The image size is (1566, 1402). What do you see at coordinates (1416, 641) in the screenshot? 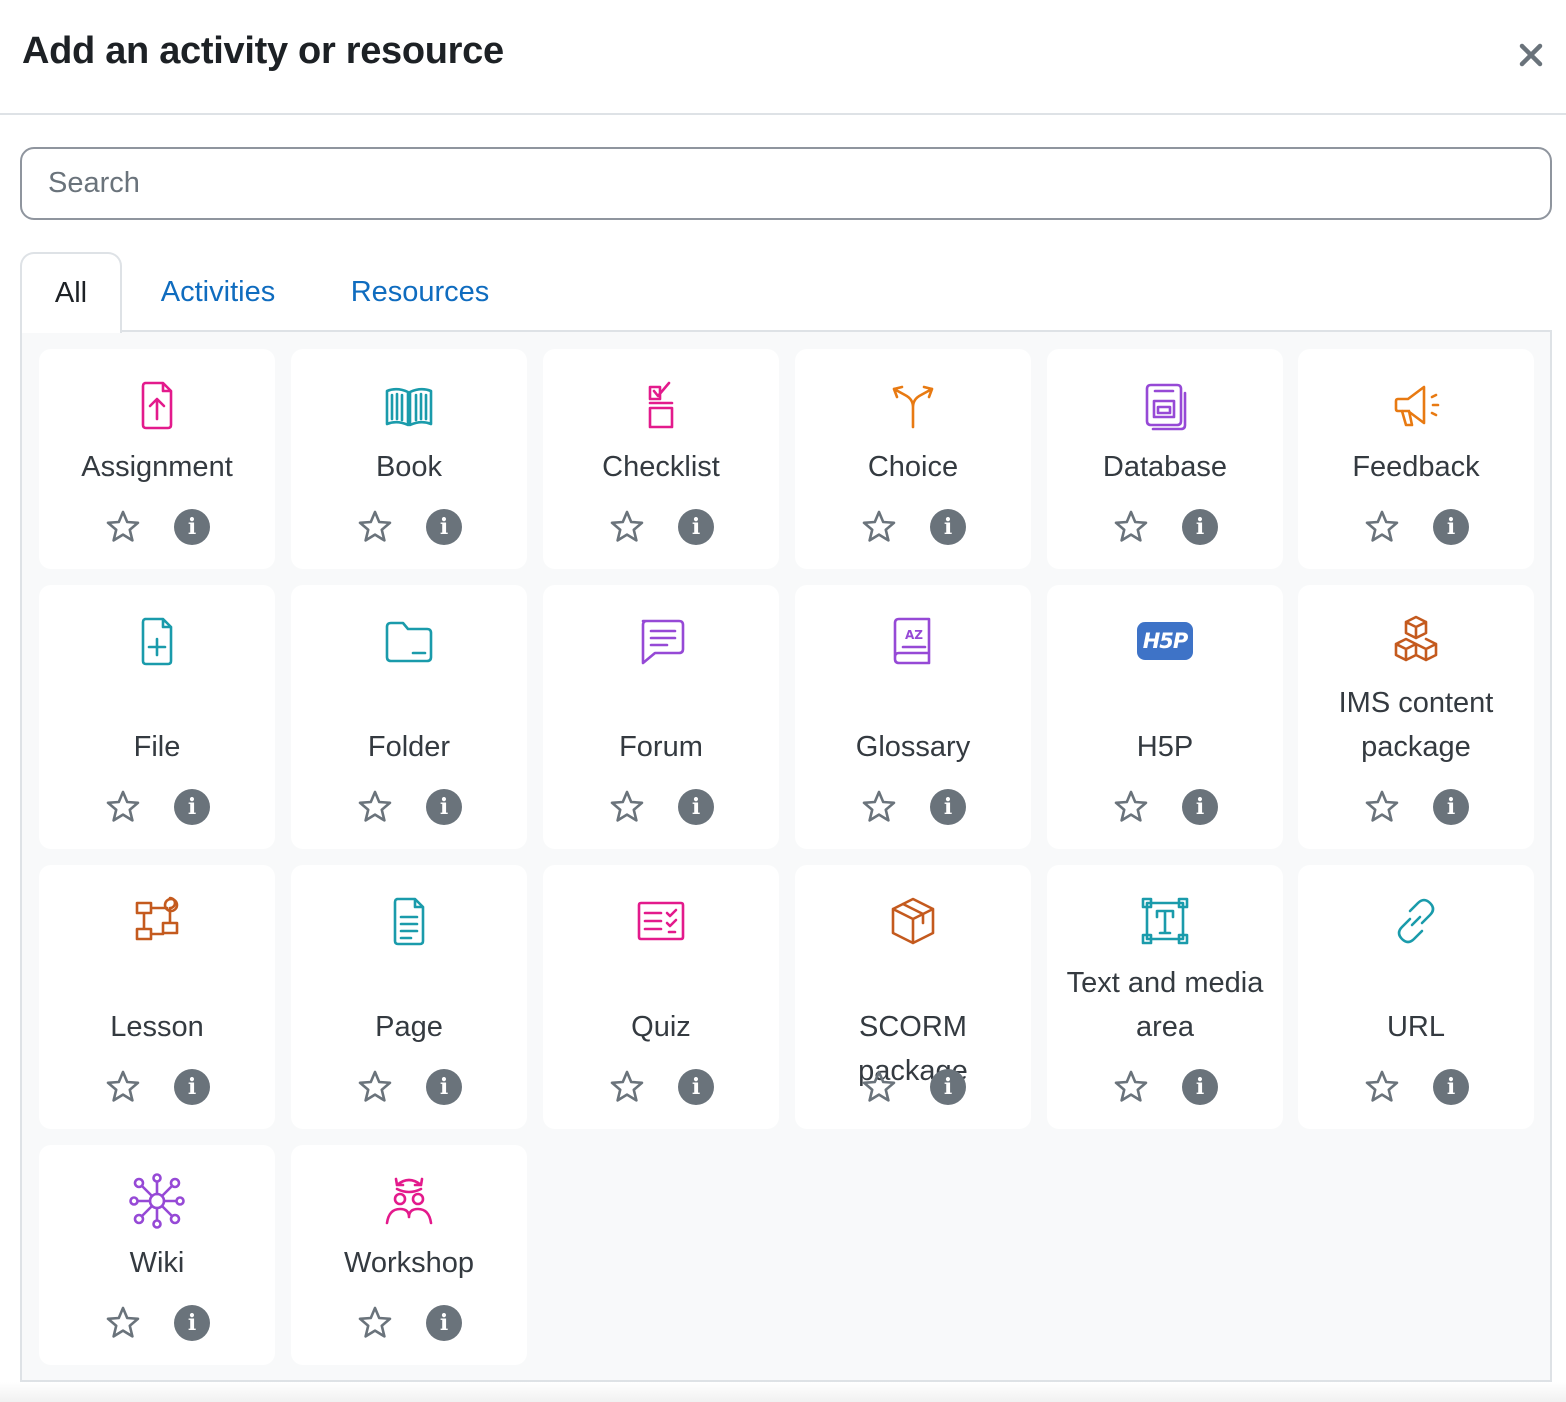
I see `ims-package-icon` at bounding box center [1416, 641].